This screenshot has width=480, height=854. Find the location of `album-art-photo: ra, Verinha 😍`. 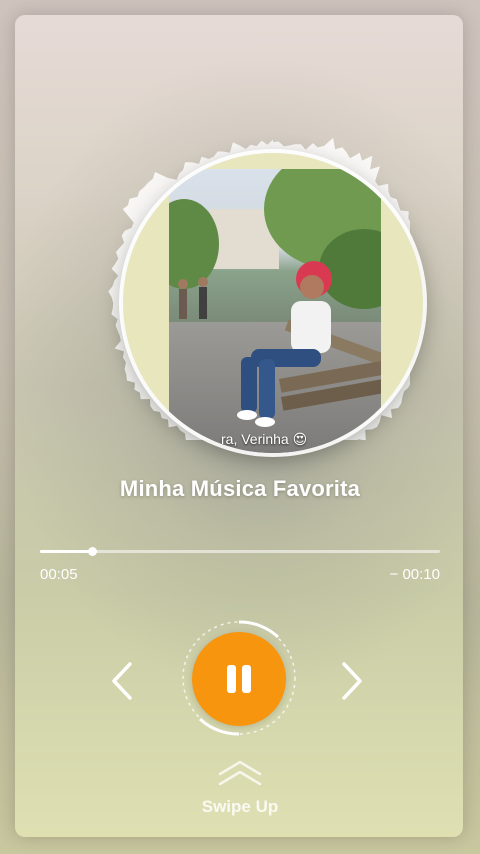

album-art-photo: ra, Verinha 😍 is located at coordinates (275, 311).